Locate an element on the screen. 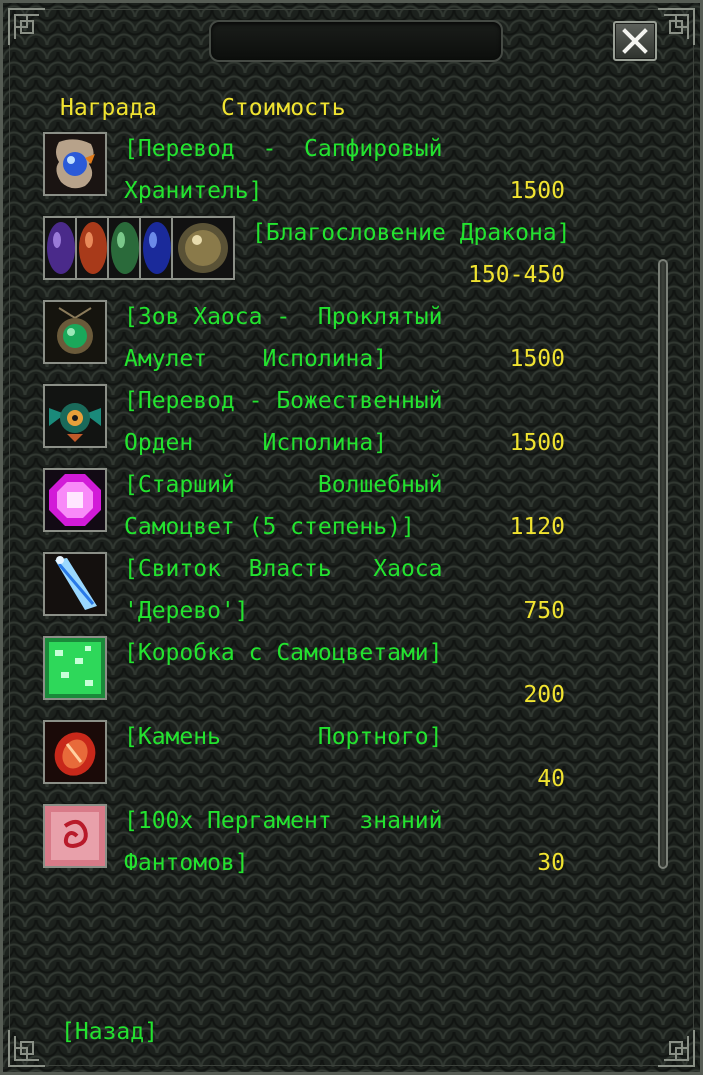 The image size is (703, 1075). blue-orb-icon is located at coordinates (157, 248).